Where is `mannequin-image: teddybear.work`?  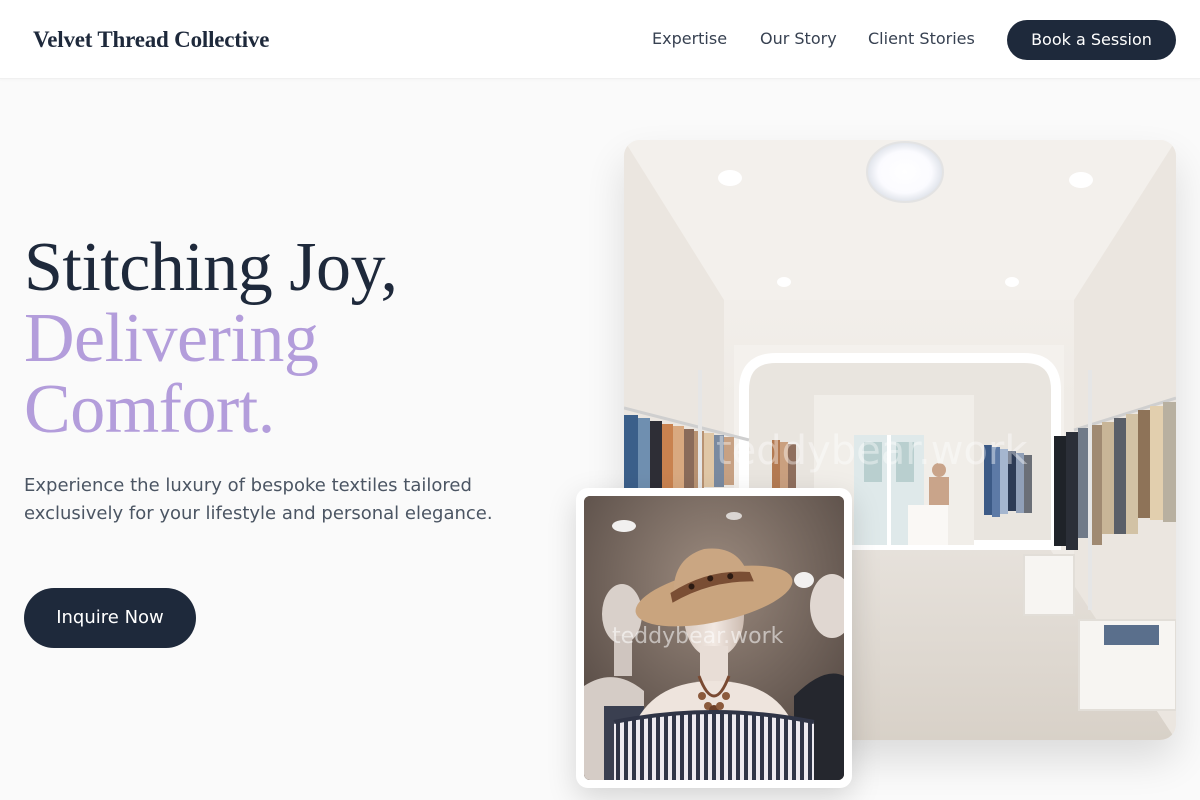
mannequin-image: teddybear.work is located at coordinates (714, 638).